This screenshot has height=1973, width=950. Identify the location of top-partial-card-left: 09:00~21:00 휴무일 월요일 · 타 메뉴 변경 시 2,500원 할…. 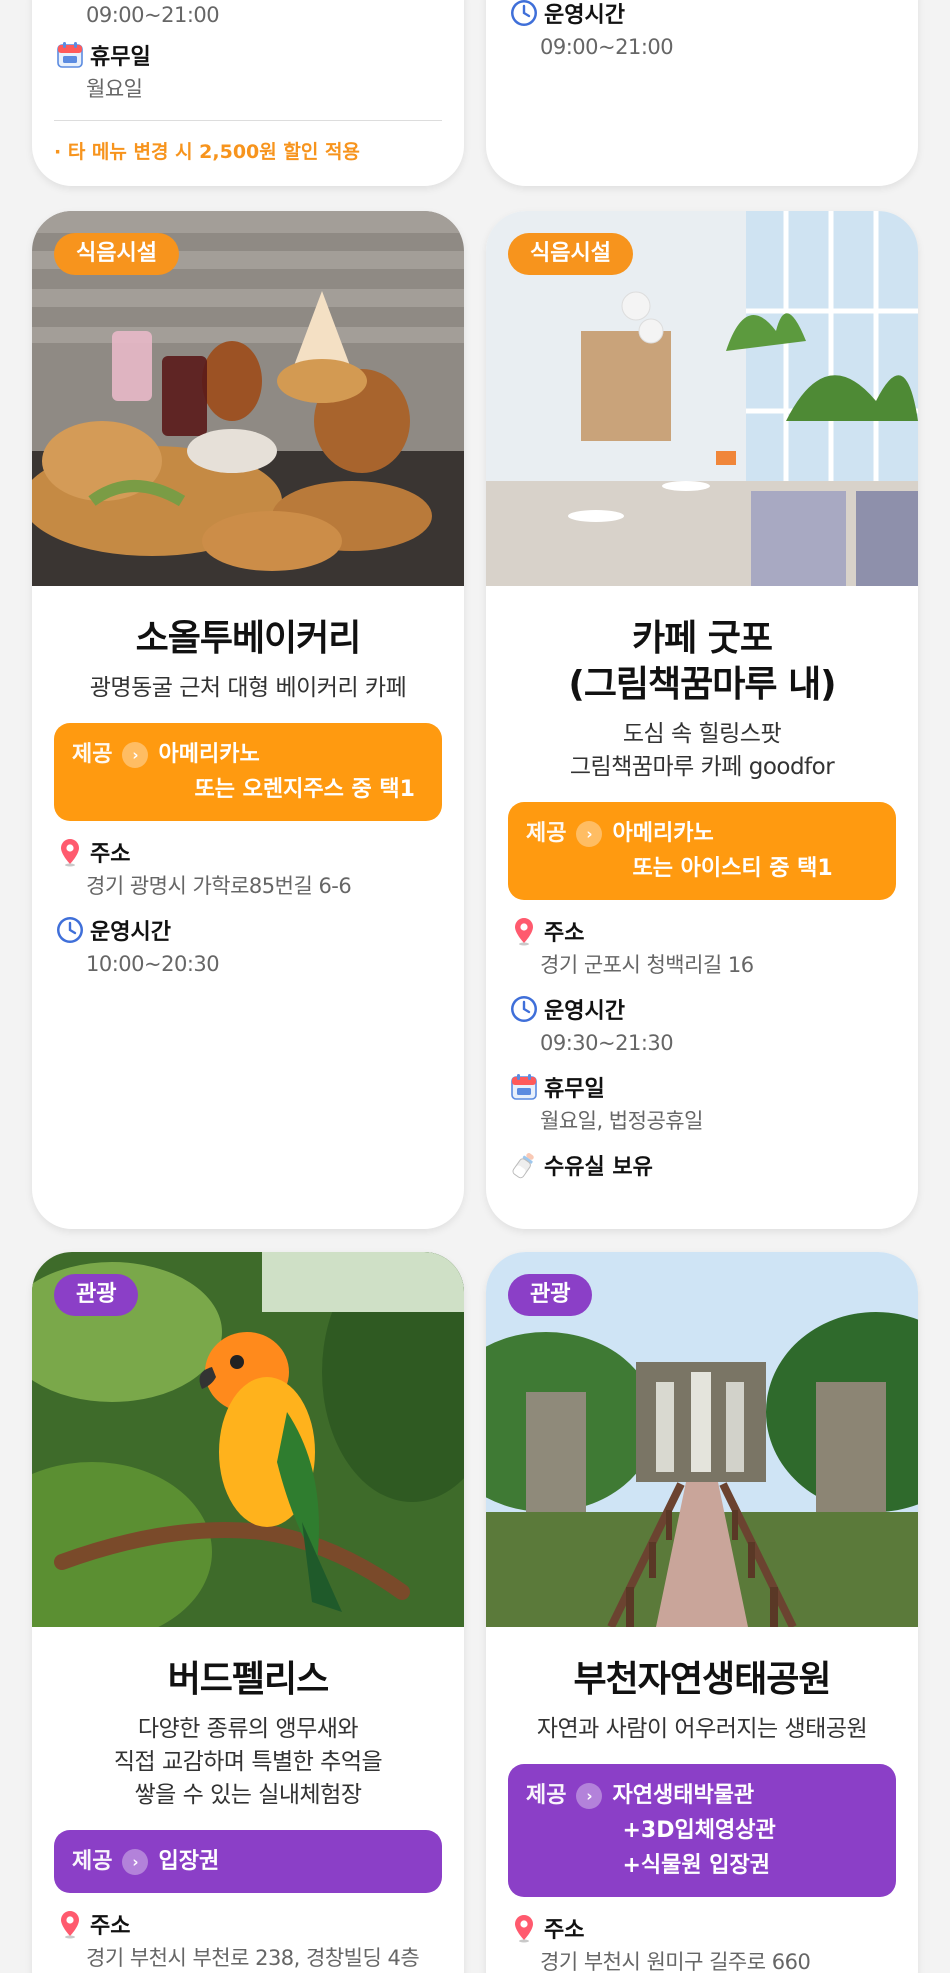
(248, 93).